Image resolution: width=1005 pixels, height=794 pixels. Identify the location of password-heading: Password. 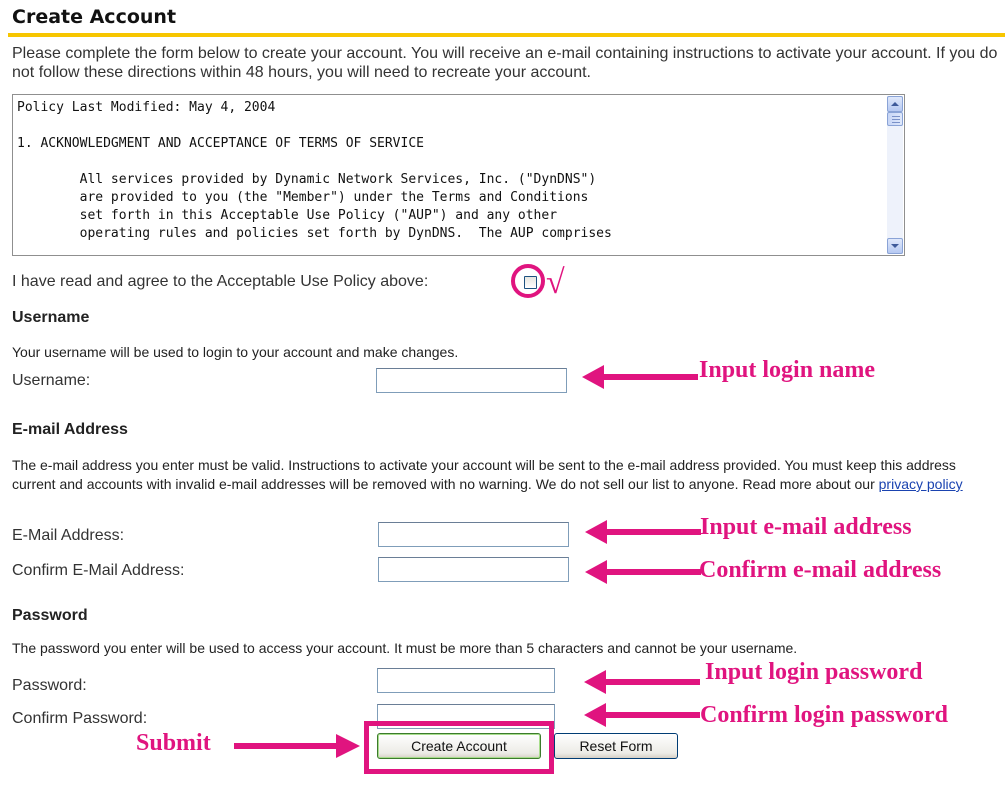
(50, 615).